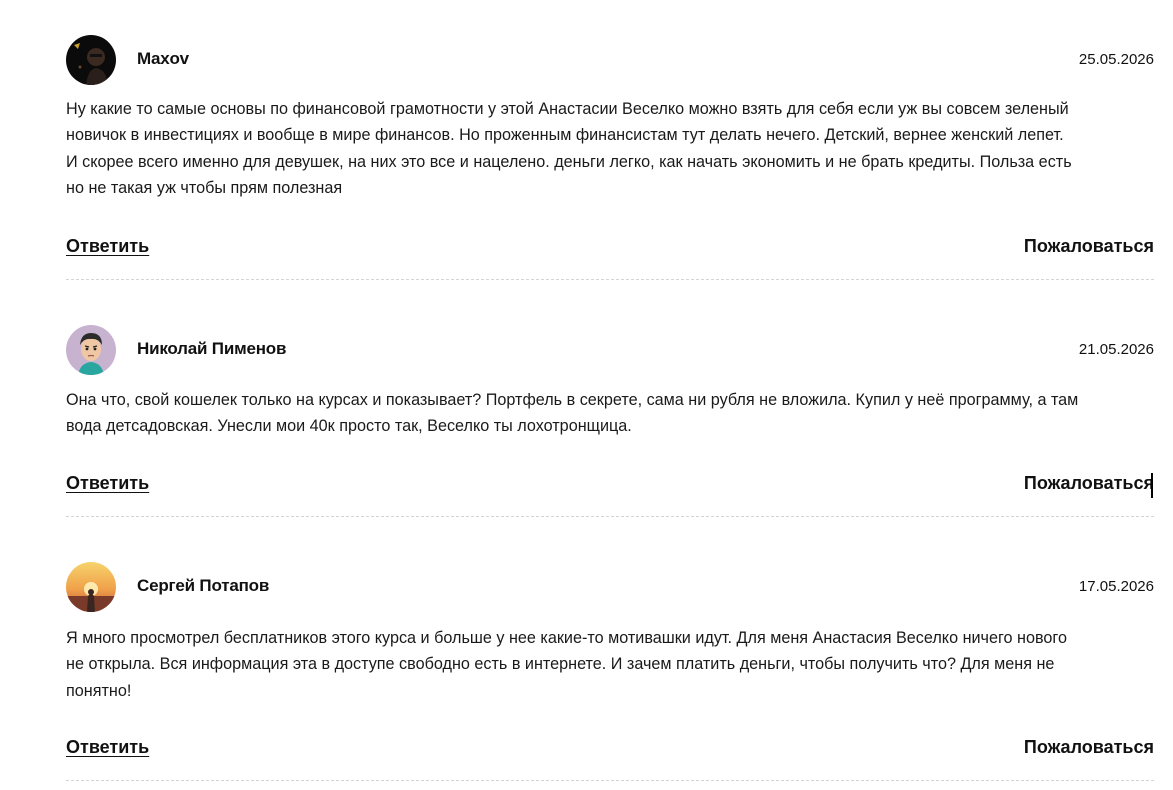 The width and height of the screenshot is (1173, 790). What do you see at coordinates (1116, 586) in the screenshot?
I see `comment-date: 17.05.2026` at bounding box center [1116, 586].